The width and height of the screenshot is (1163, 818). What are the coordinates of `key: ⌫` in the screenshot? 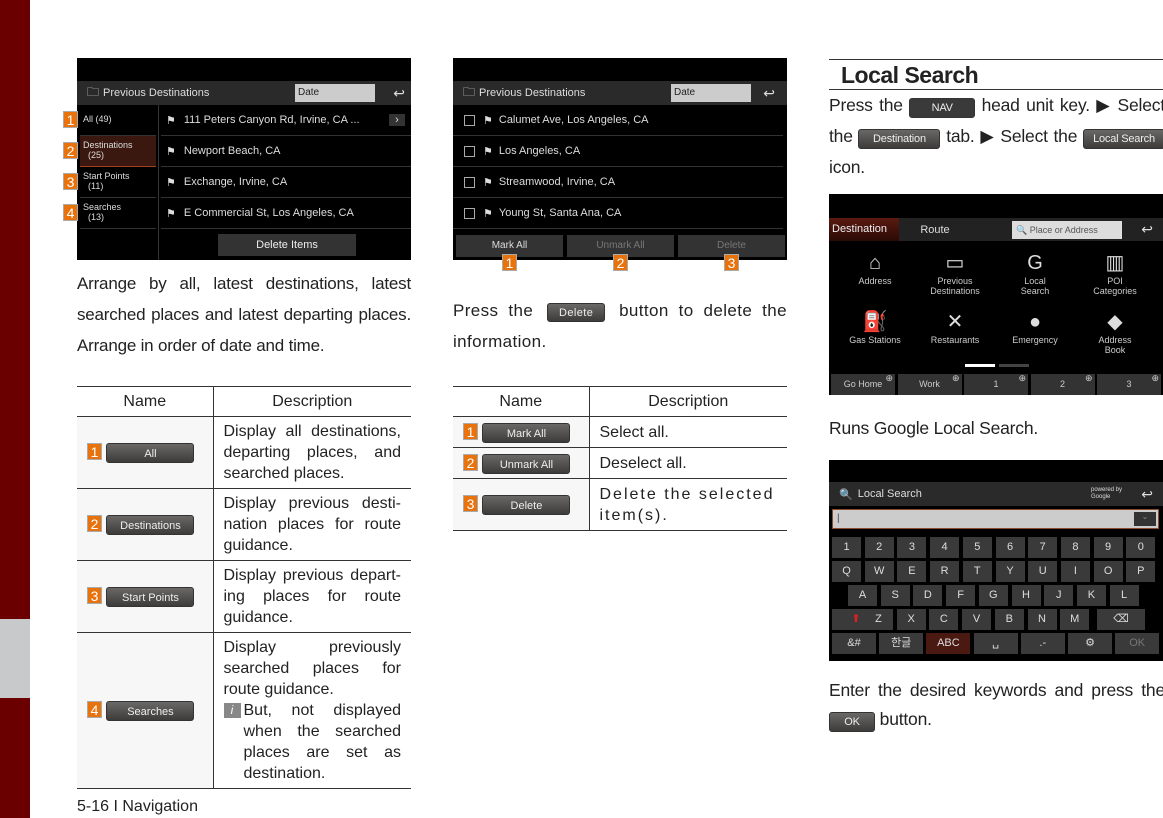 It's located at (1121, 619).